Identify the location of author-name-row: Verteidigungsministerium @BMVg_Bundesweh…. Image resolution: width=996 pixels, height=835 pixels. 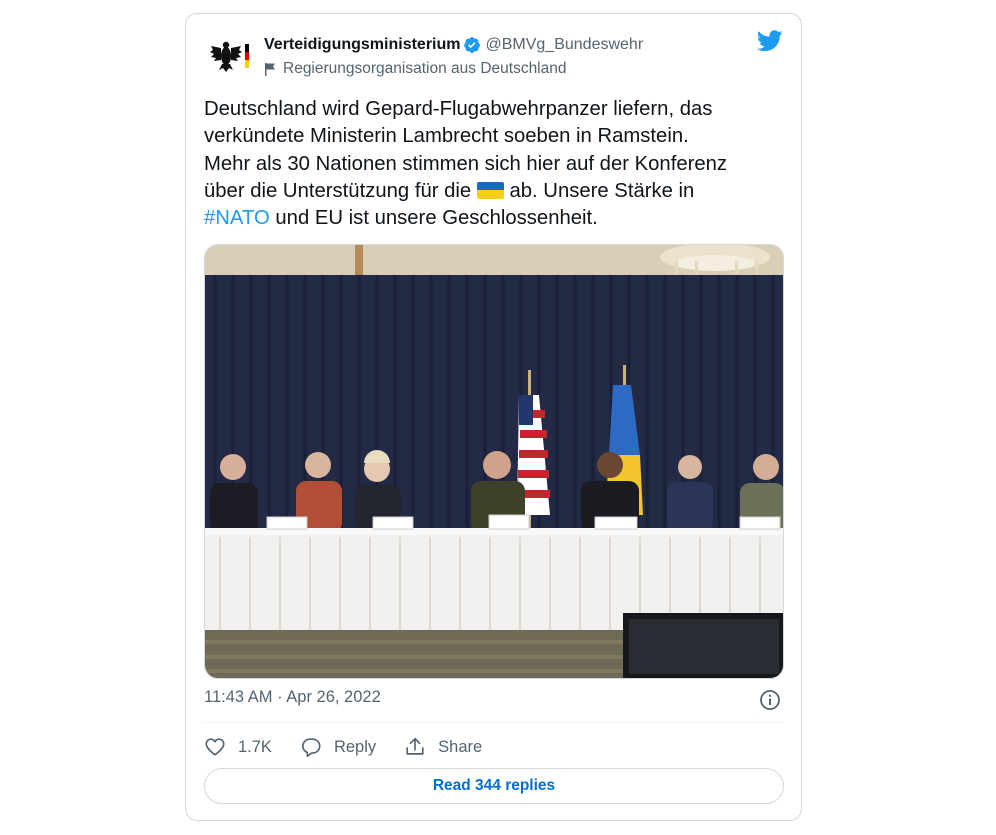
(453, 45).